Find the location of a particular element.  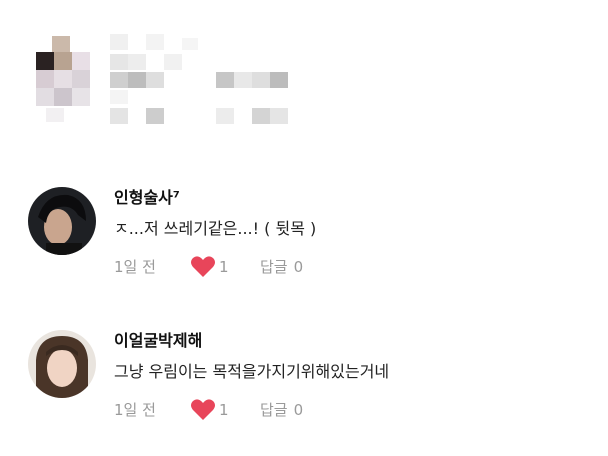

comment-author: 이얼굴박제해 is located at coordinates (349, 341).